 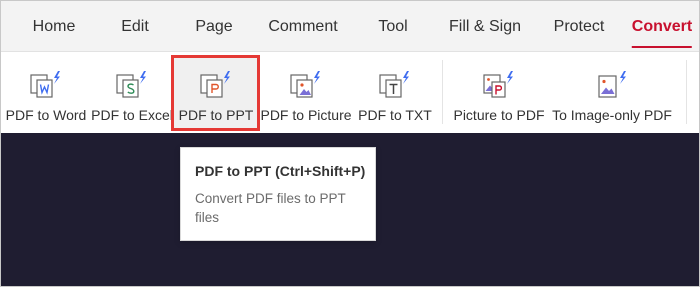 I want to click on to-image-only-pdf-icon, so click(x=612, y=84).